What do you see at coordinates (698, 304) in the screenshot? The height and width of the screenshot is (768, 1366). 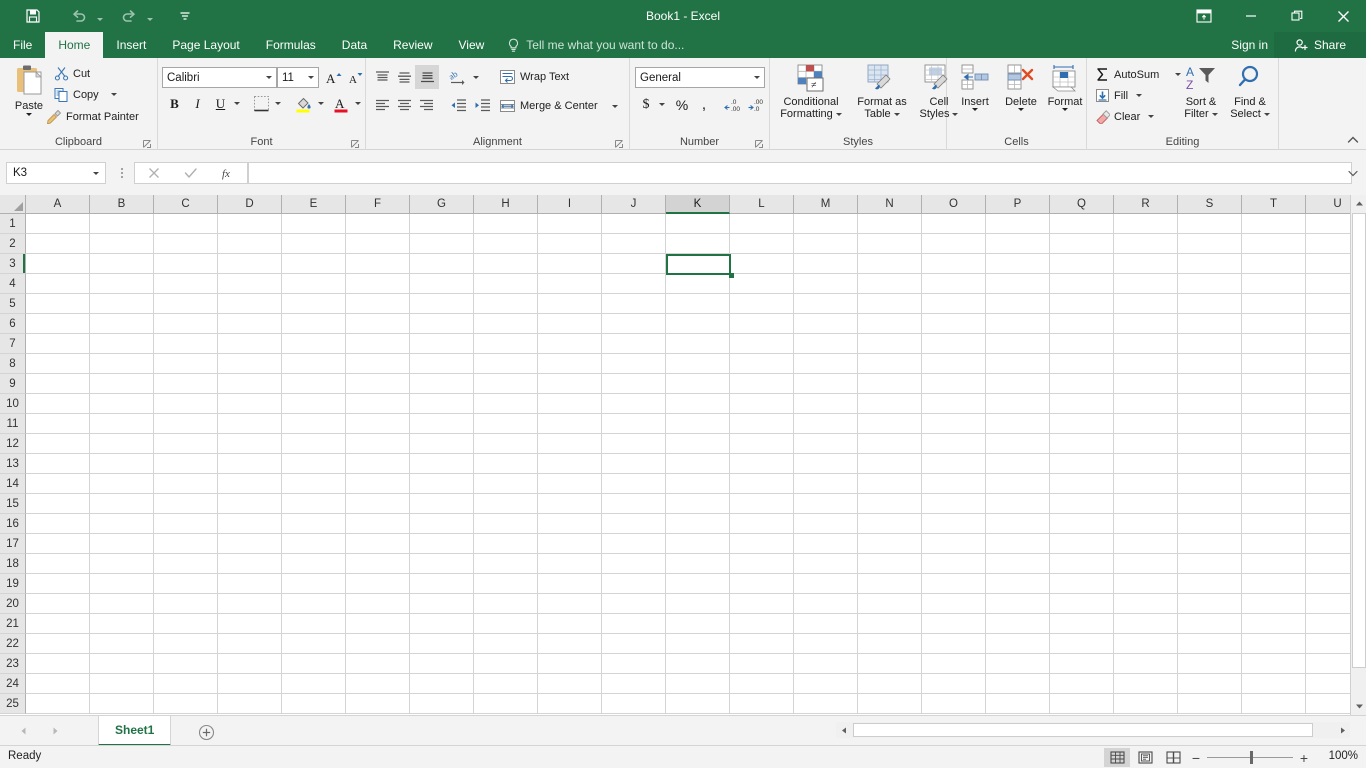 I see `cell-K5` at bounding box center [698, 304].